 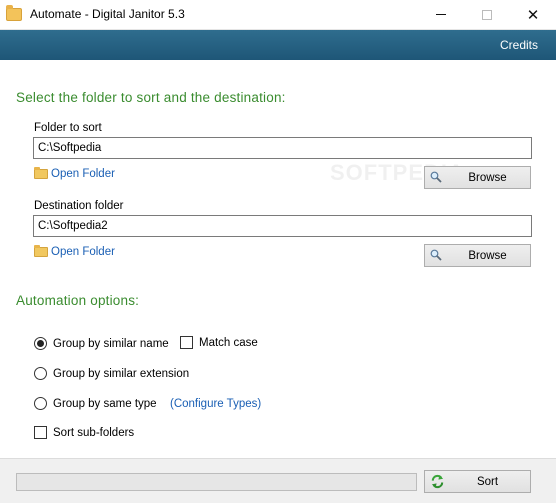 What do you see at coordinates (40, 432) in the screenshot?
I see `sort-subfolders-checkbox` at bounding box center [40, 432].